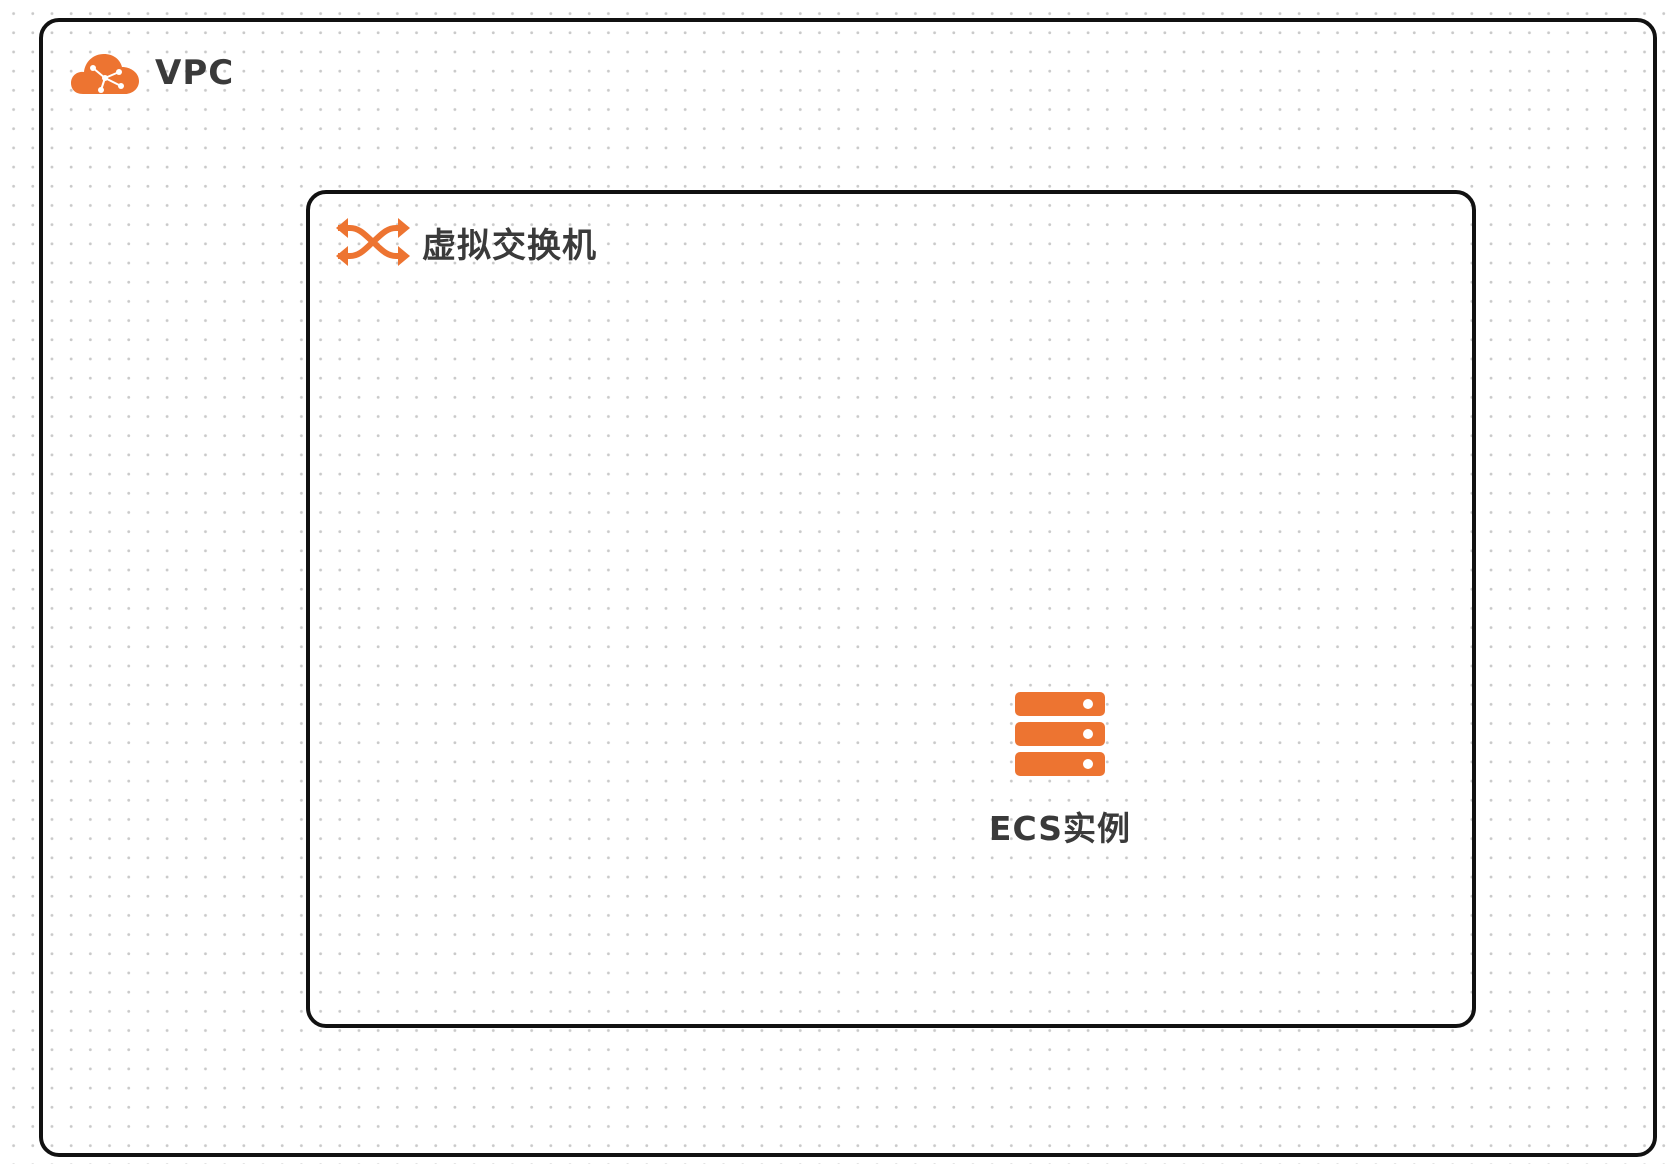  I want to click on ecs-instance-node: ECS实例, so click(1060, 771).